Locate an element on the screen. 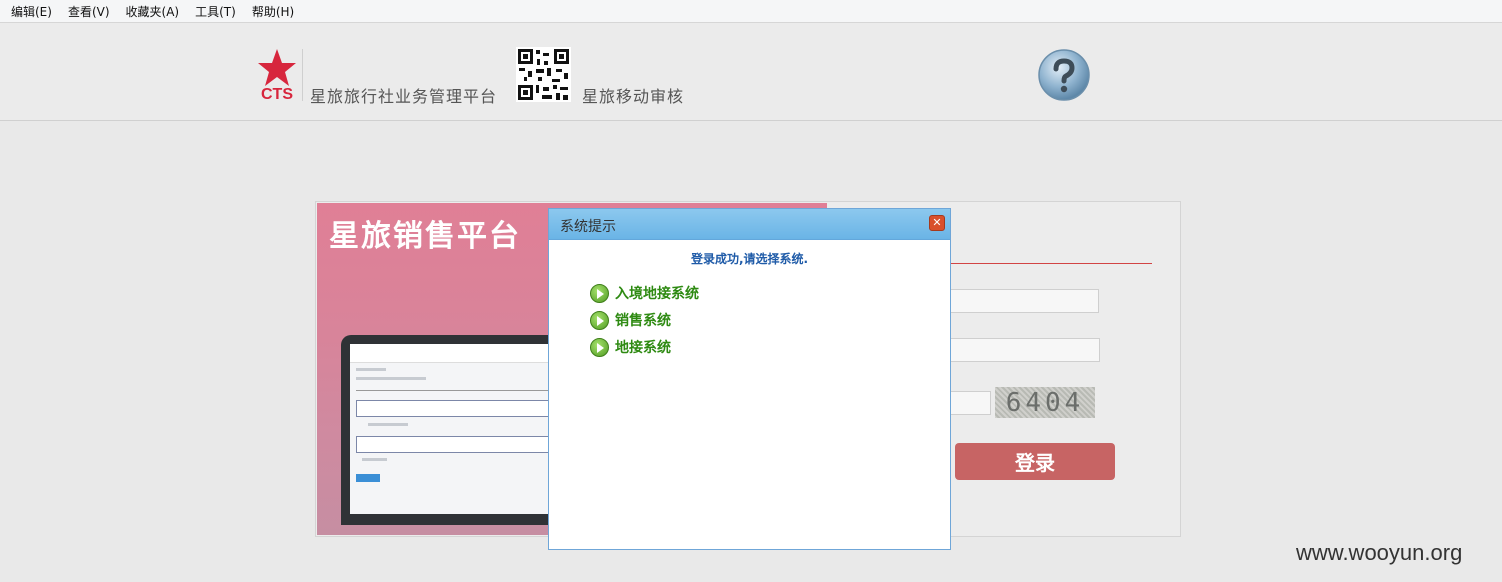 This screenshot has width=1502, height=582. cts-logo: CTS is located at coordinates (277, 75).